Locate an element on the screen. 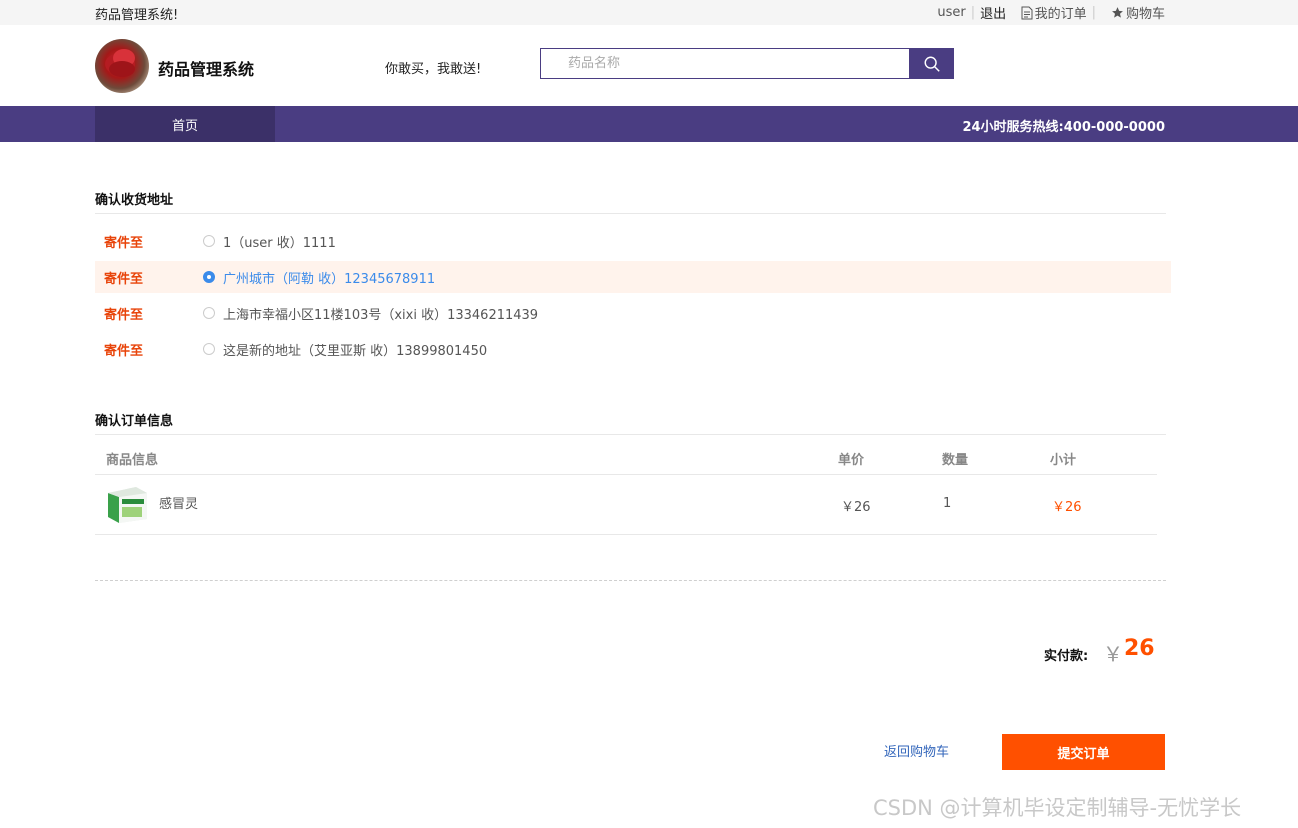 Image resolution: width=1298 pixels, height=828 pixels. total-currency: ￥ is located at coordinates (1113, 654).